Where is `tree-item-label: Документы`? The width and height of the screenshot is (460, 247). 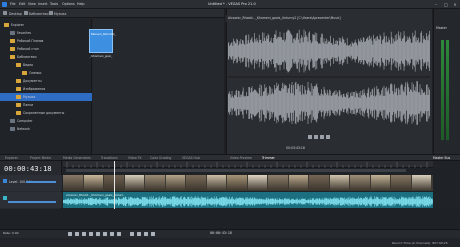
tree-item-label: Документы is located at coordinates (32, 80).